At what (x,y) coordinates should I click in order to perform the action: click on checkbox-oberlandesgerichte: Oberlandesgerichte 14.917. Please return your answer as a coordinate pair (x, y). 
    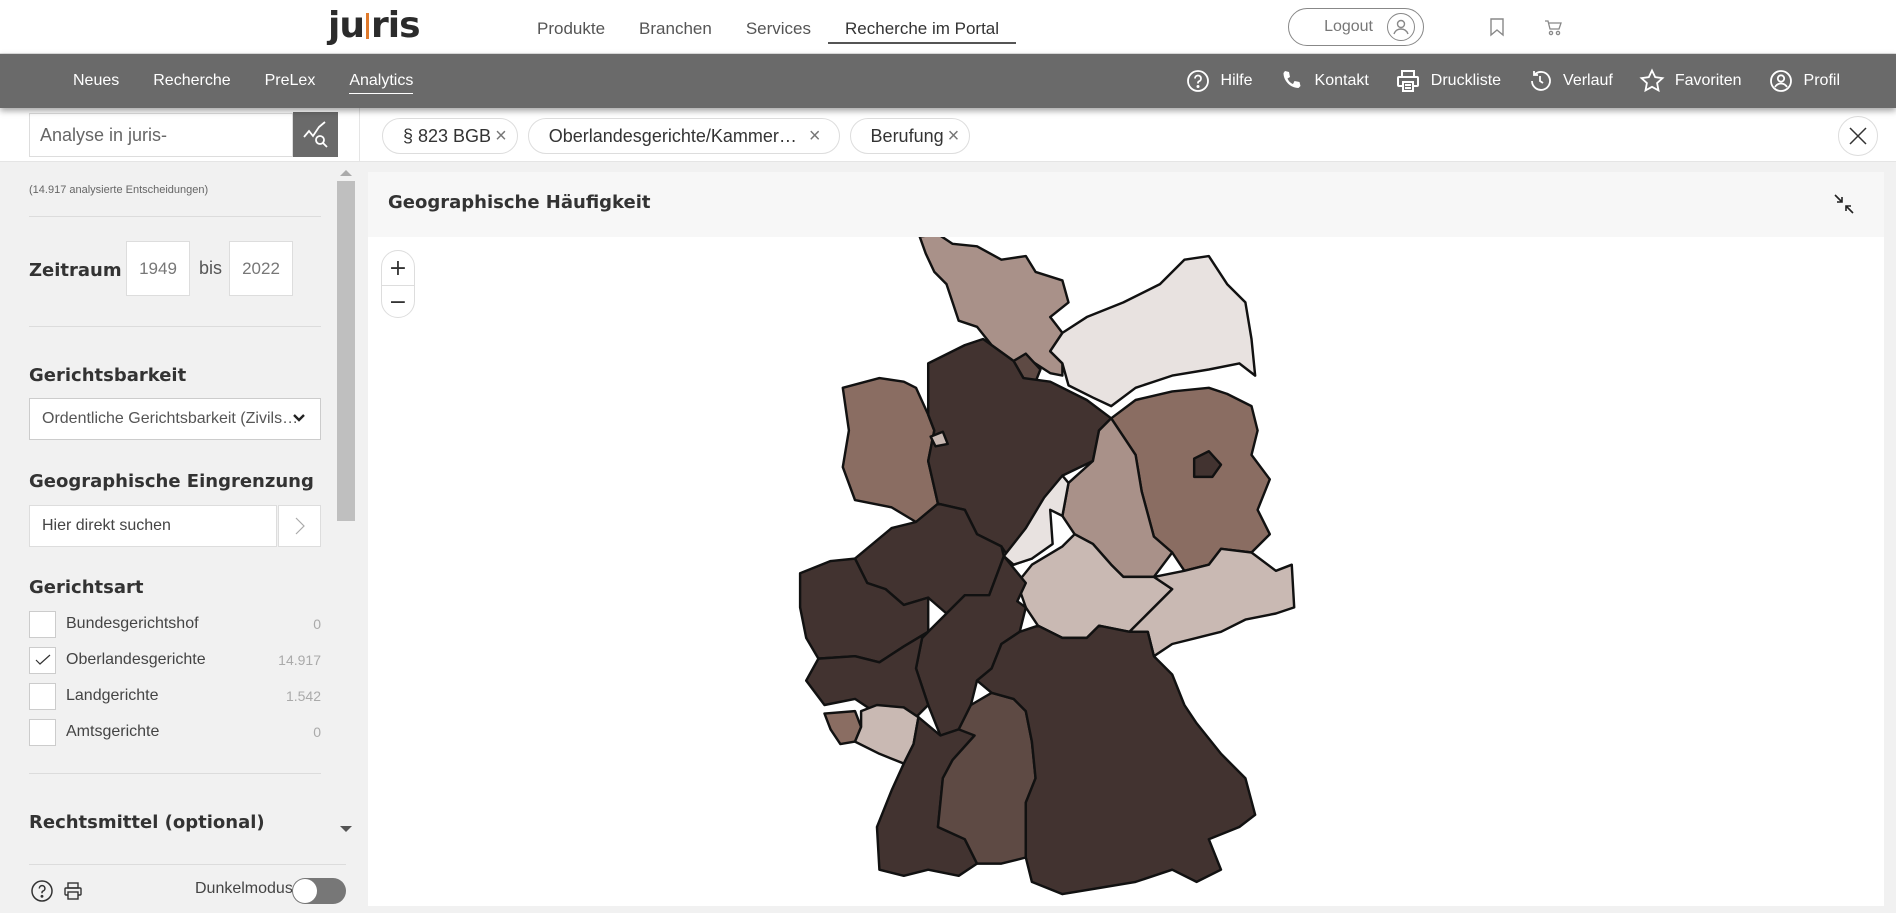
    Looking at the image, I should click on (175, 660).